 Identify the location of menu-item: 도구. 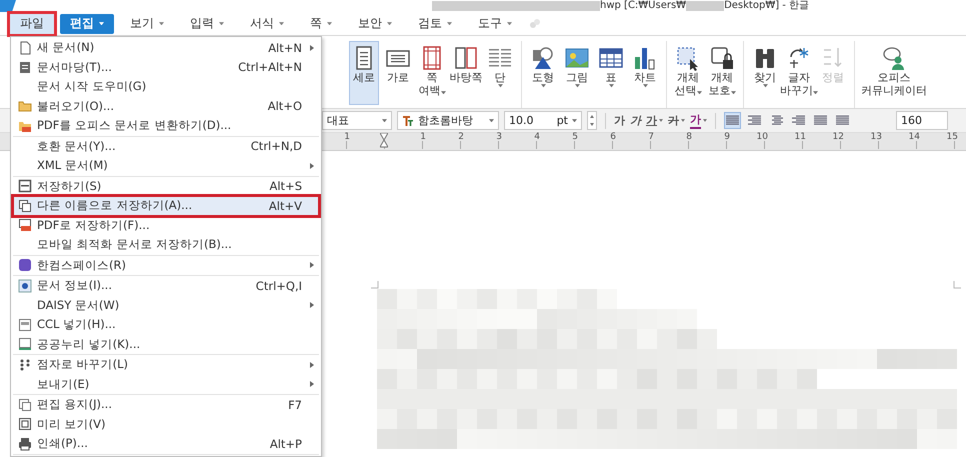
(495, 24).